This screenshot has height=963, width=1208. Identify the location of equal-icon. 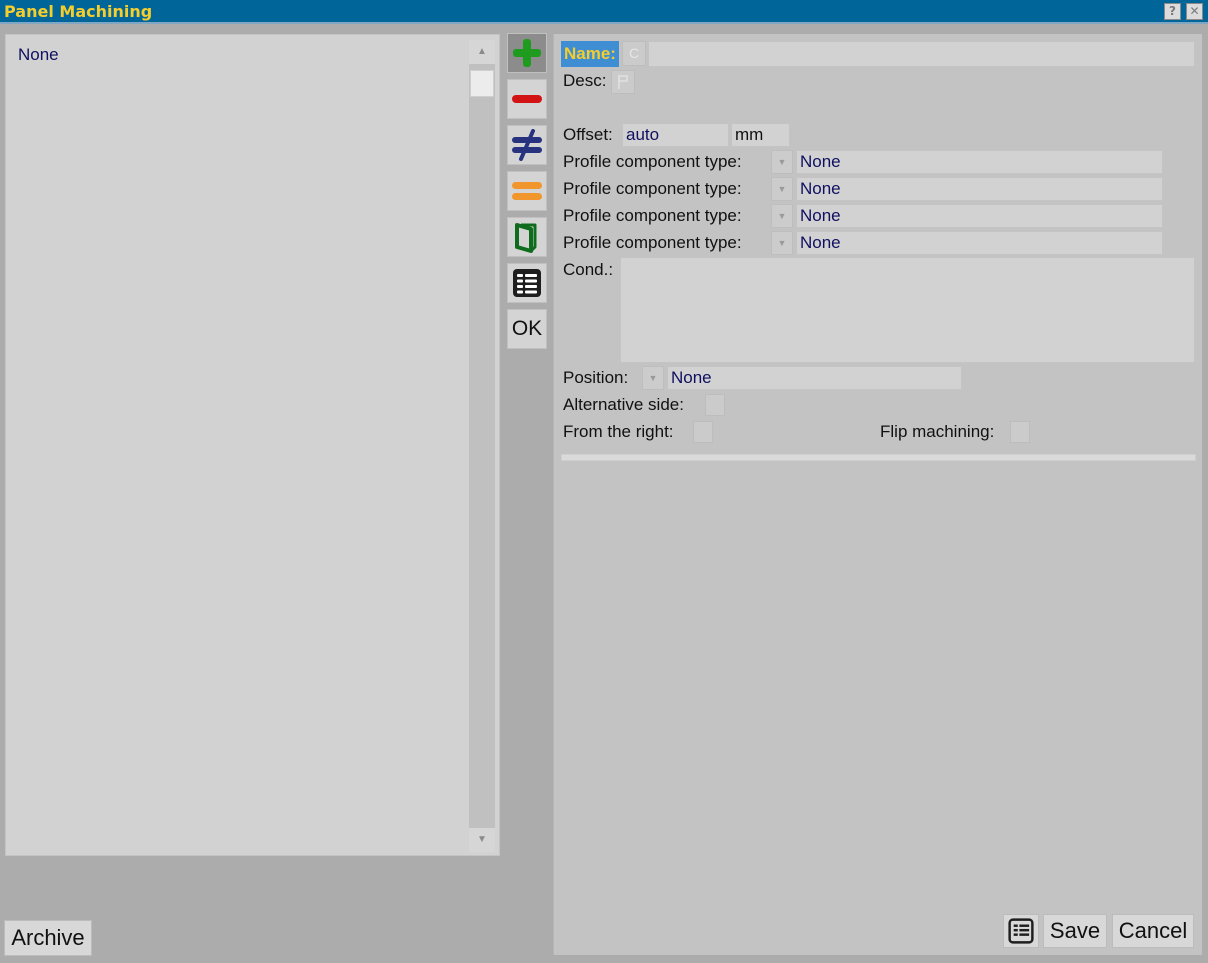
(527, 191).